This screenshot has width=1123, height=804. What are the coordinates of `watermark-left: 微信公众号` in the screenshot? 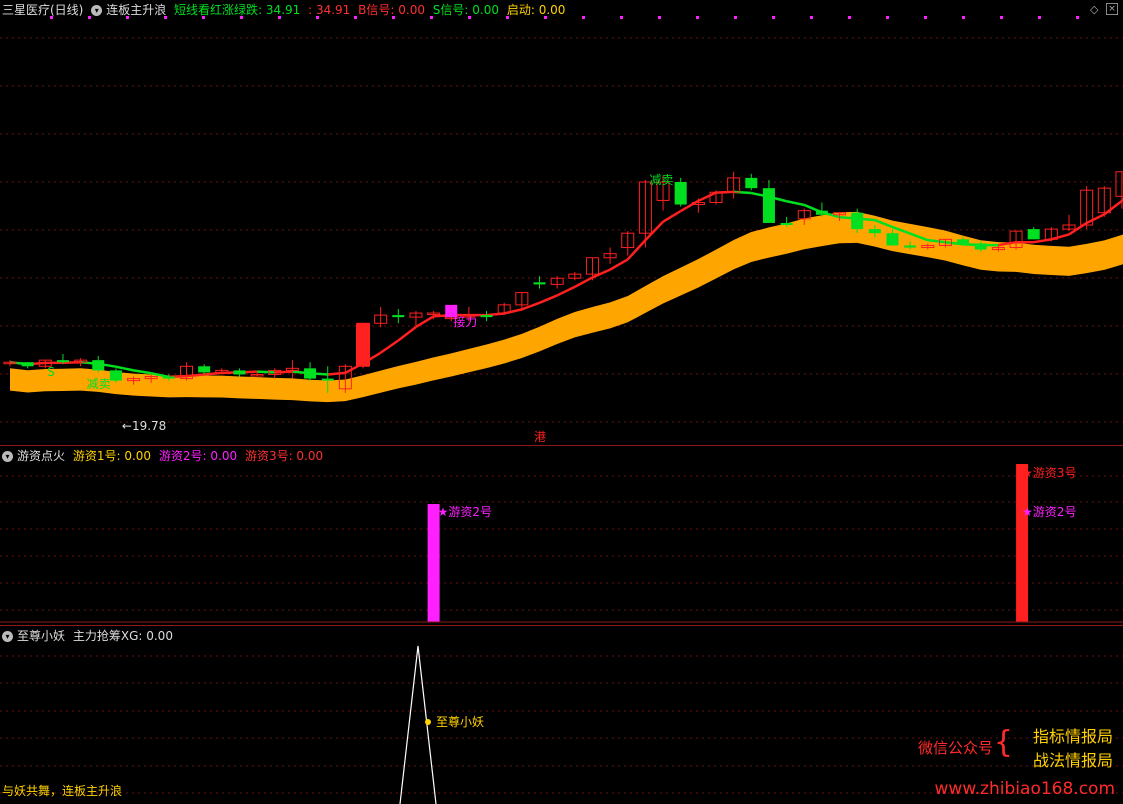 It's located at (955, 747).